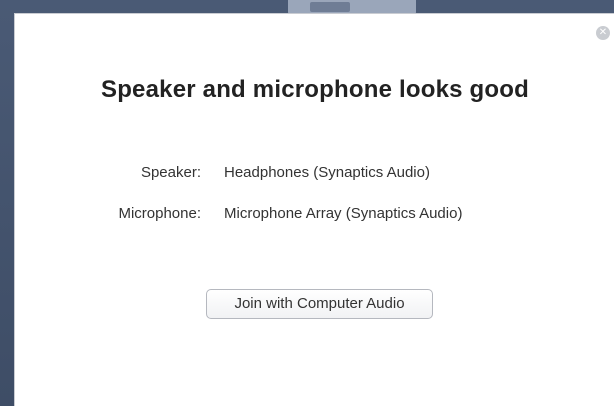  I want to click on dialog-title: Speaker and microphone looks good, so click(314, 89).